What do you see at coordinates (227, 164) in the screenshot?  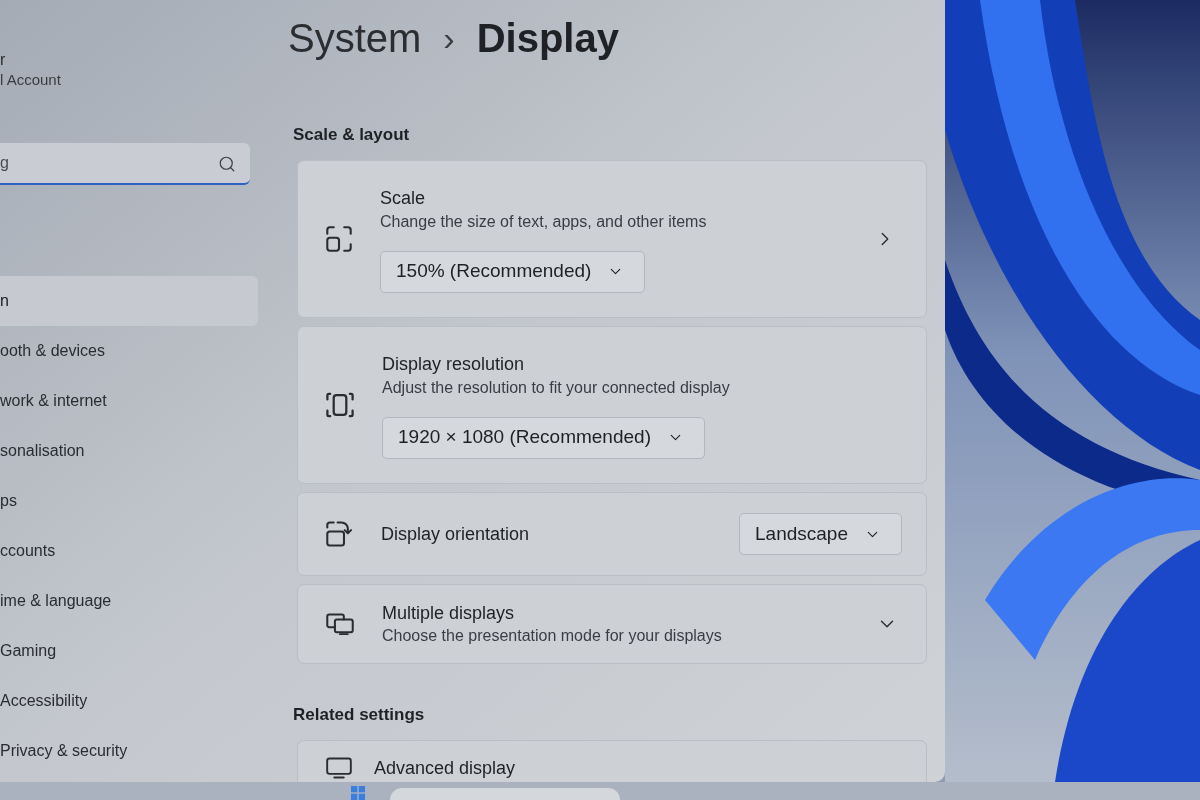 I see `search-icon` at bounding box center [227, 164].